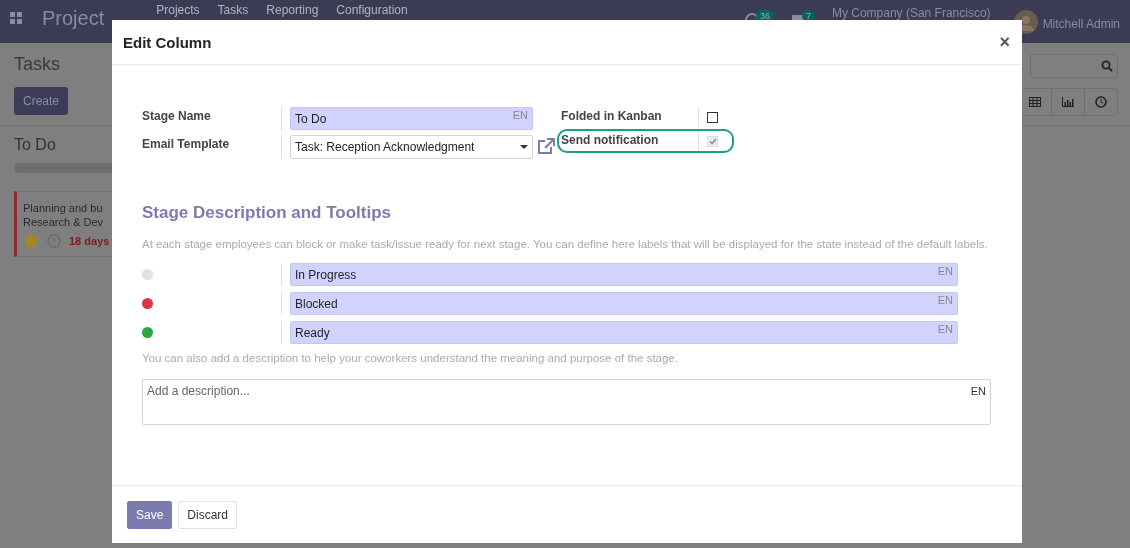 Image resolution: width=1130 pixels, height=548 pixels. What do you see at coordinates (1004, 42) in the screenshot?
I see `close-button: ×` at bounding box center [1004, 42].